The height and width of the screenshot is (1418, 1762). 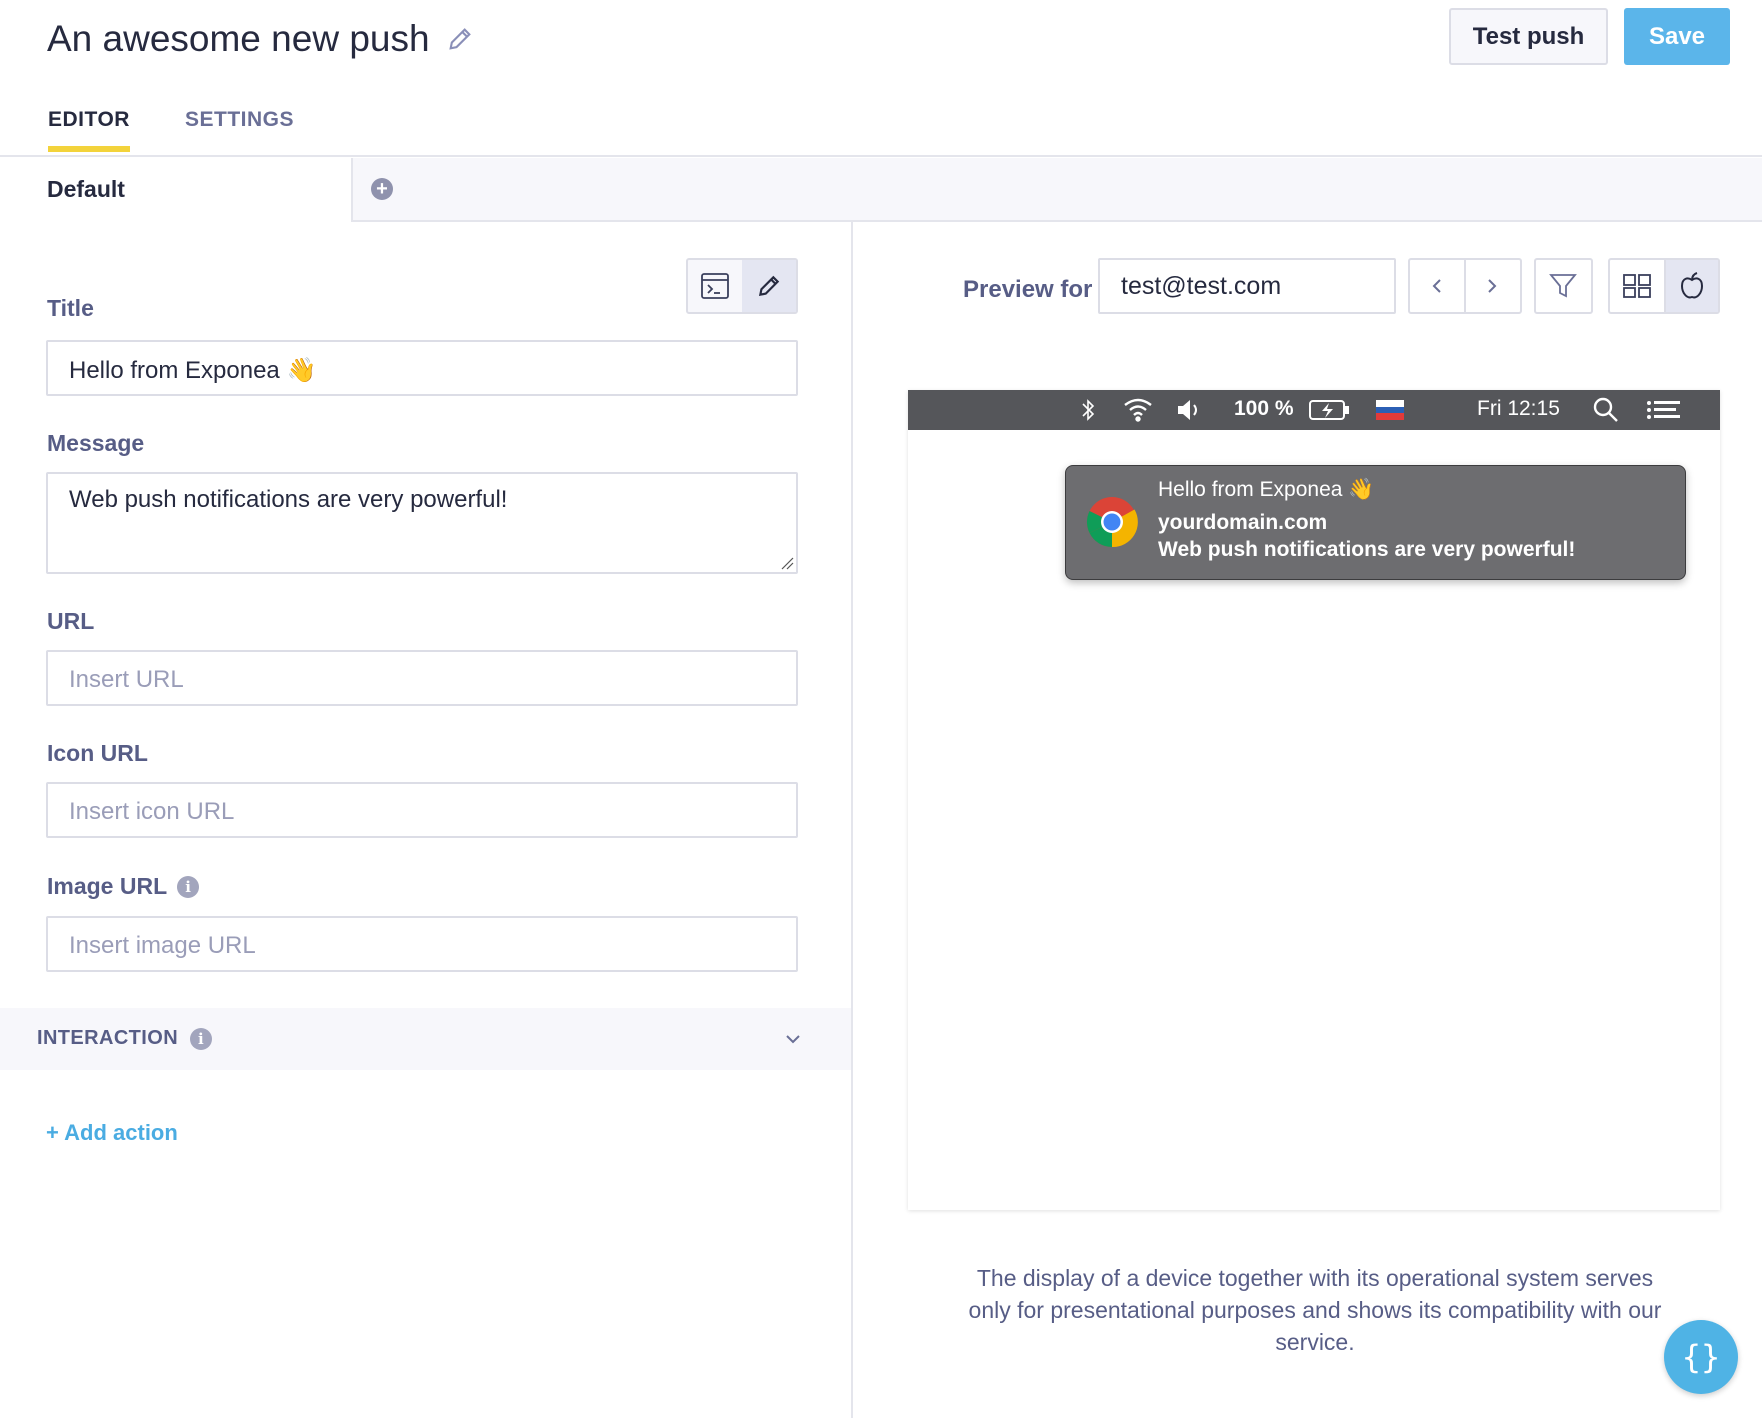 What do you see at coordinates (1329, 410) in the screenshot?
I see `battery-icon` at bounding box center [1329, 410].